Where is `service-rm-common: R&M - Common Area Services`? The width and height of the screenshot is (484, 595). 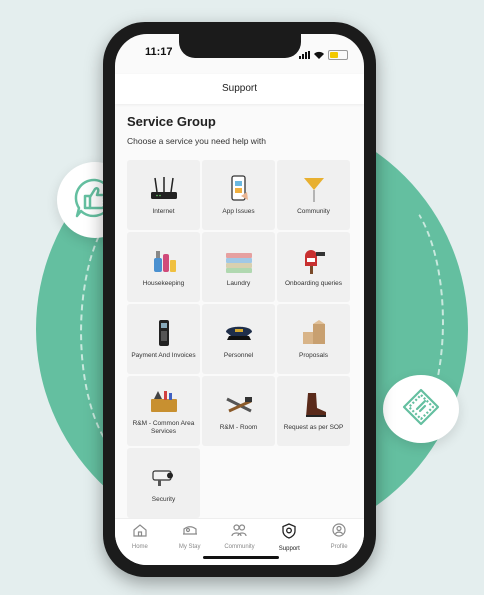 service-rm-common: R&M - Common Area Services is located at coordinates (163, 411).